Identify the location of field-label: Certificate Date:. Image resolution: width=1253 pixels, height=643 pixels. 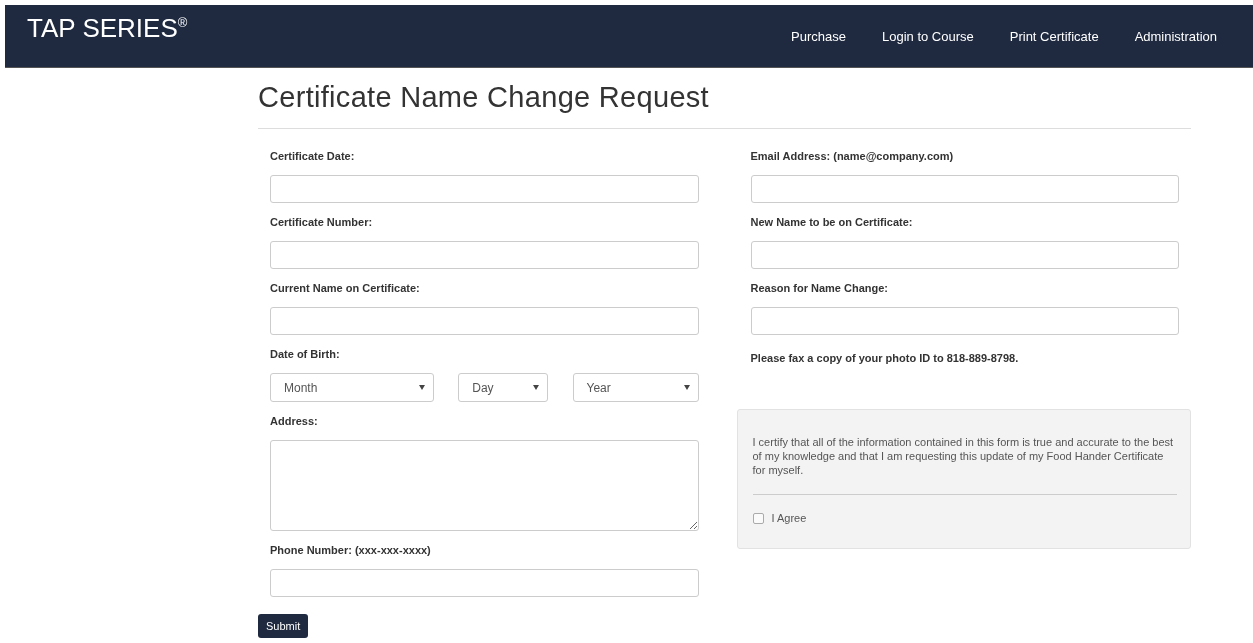
(313, 156).